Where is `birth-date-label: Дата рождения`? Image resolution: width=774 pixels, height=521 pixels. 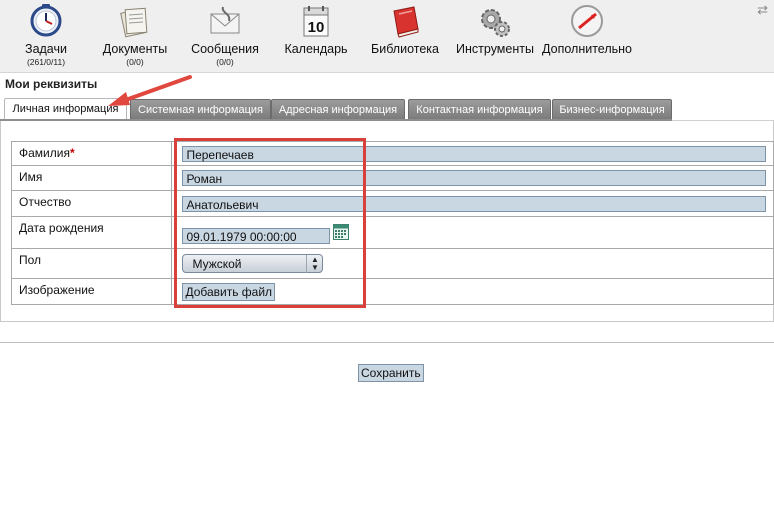
birth-date-label: Дата рождения is located at coordinates (91, 232).